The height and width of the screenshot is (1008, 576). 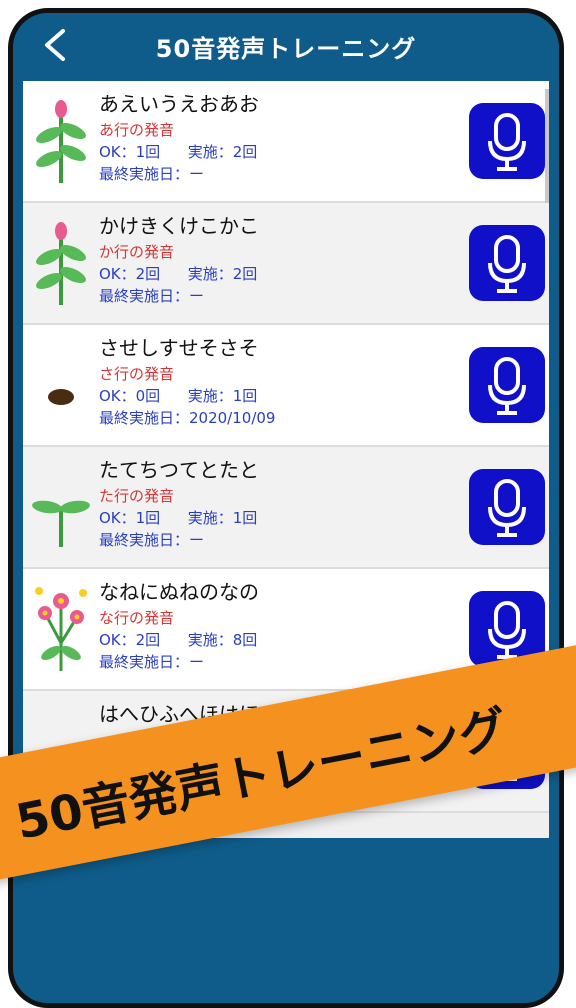 I want to click on stats: OK：1回 実施：1回, so click(x=289, y=518).